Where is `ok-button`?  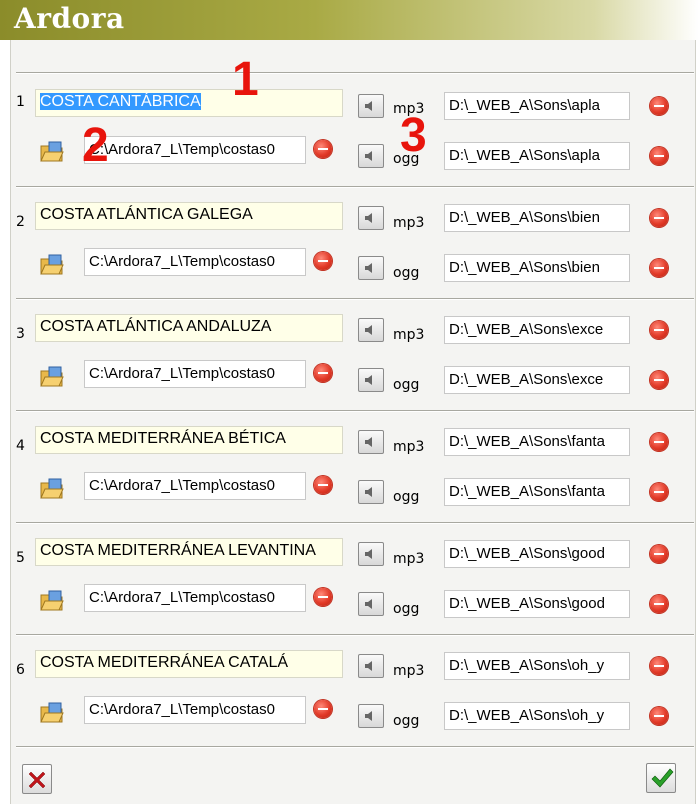 ok-button is located at coordinates (661, 778).